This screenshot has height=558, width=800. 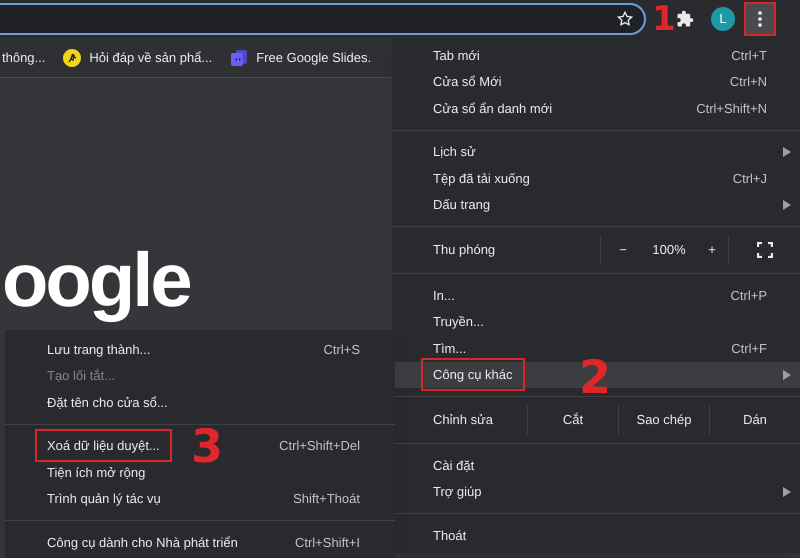 What do you see at coordinates (669, 250) in the screenshot?
I see `zoom-level: 100%` at bounding box center [669, 250].